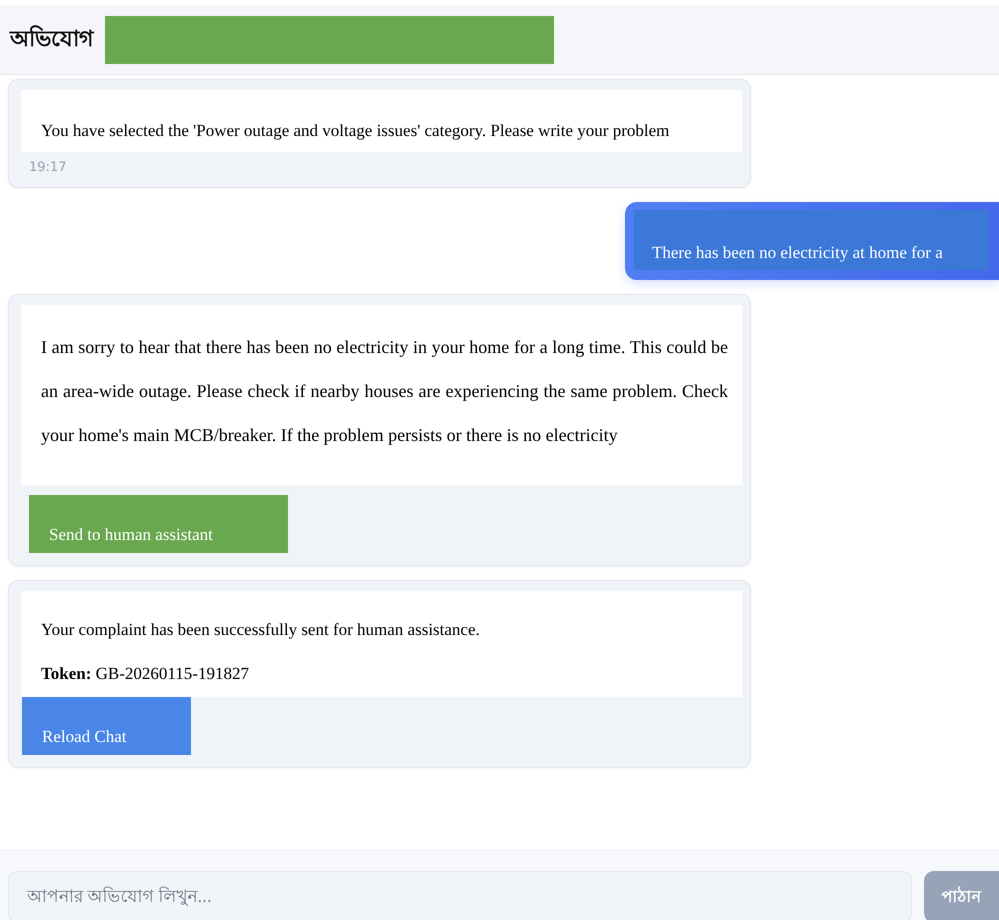  What do you see at coordinates (798, 253) in the screenshot?
I see `message-text: There has been no electricity at home for a` at bounding box center [798, 253].